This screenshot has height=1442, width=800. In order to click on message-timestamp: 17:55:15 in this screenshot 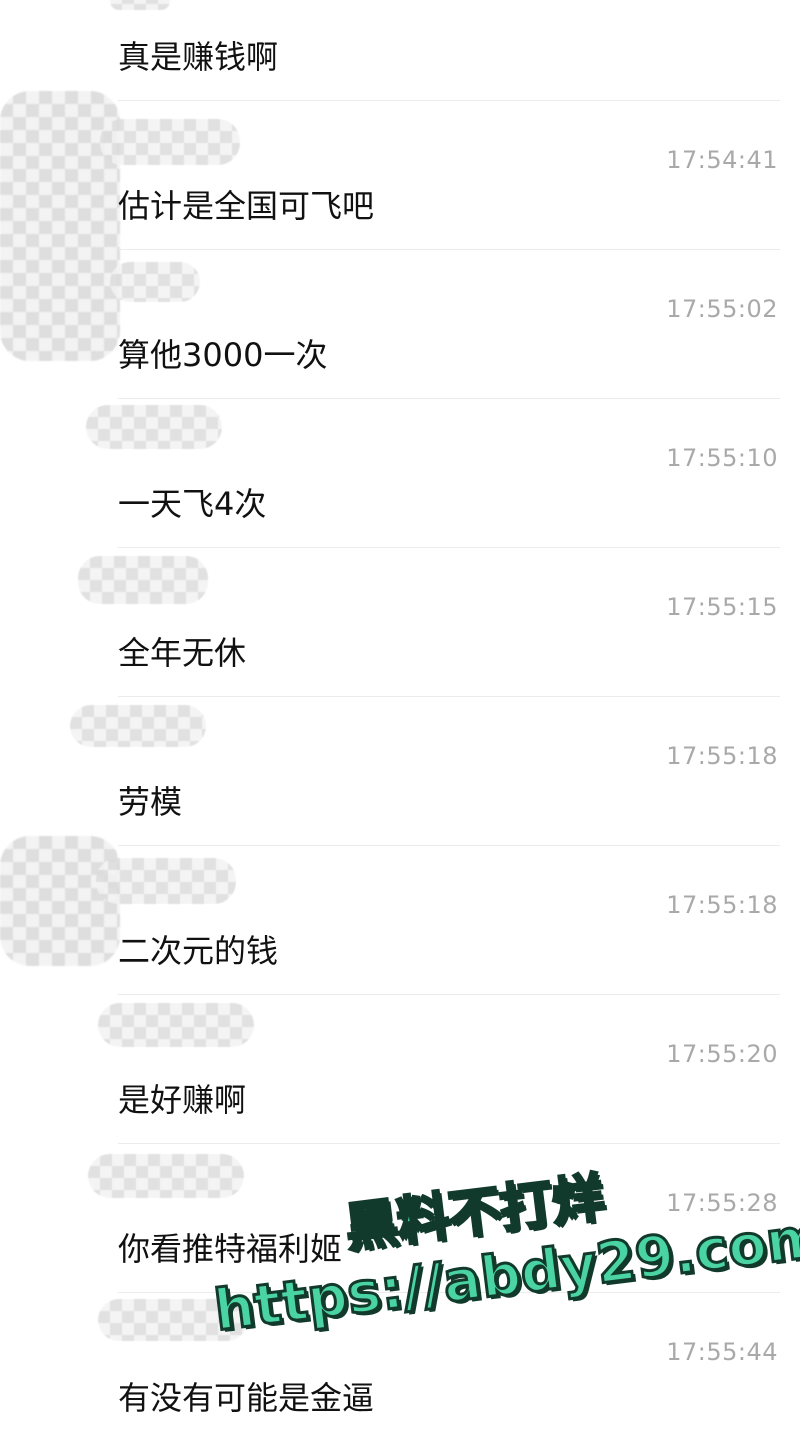, I will do `click(722, 607)`.